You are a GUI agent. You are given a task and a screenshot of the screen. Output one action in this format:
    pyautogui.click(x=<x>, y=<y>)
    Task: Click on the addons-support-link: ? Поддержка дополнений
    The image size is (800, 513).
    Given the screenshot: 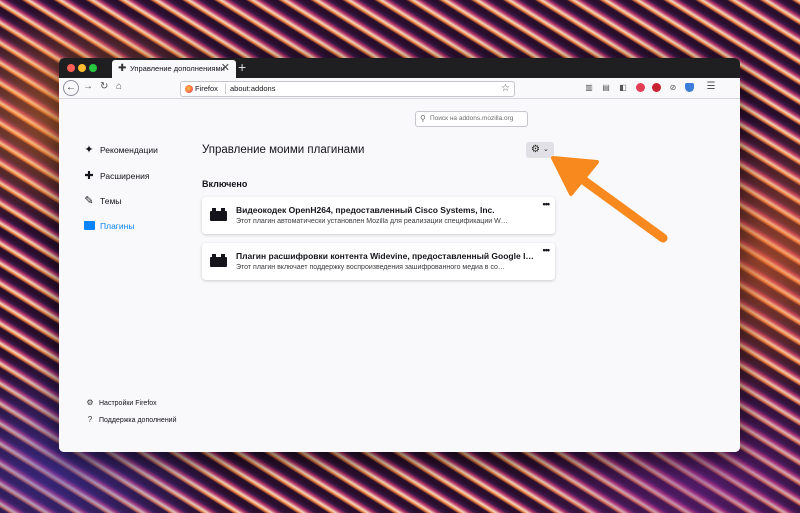 What is the action you would take?
    pyautogui.click(x=135, y=425)
    